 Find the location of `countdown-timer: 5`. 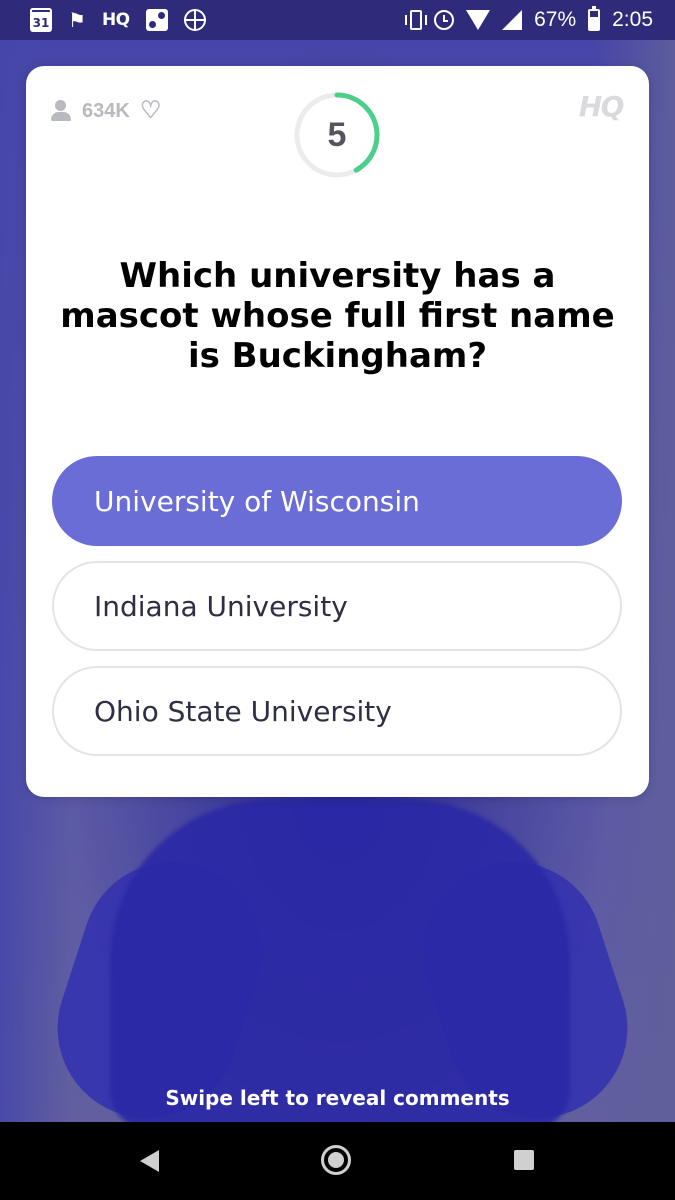

countdown-timer: 5 is located at coordinates (337, 135).